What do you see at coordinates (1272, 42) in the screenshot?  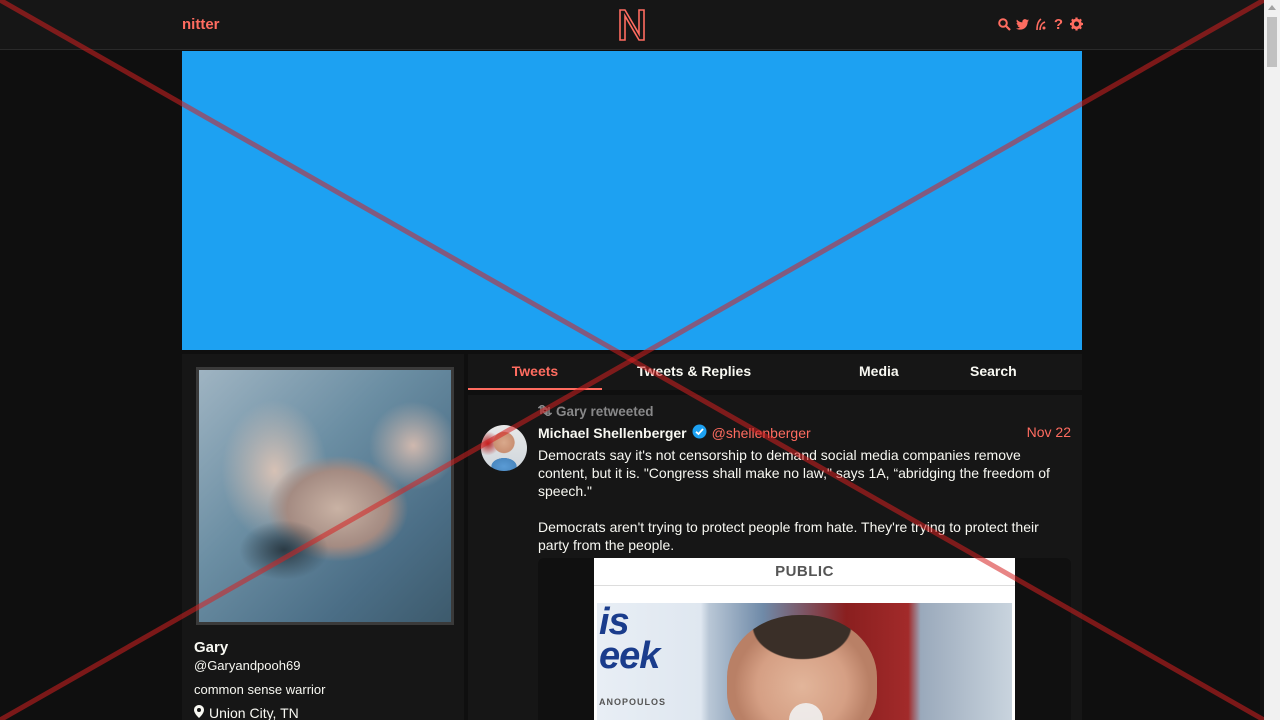 I see `scrollbar-thumb` at bounding box center [1272, 42].